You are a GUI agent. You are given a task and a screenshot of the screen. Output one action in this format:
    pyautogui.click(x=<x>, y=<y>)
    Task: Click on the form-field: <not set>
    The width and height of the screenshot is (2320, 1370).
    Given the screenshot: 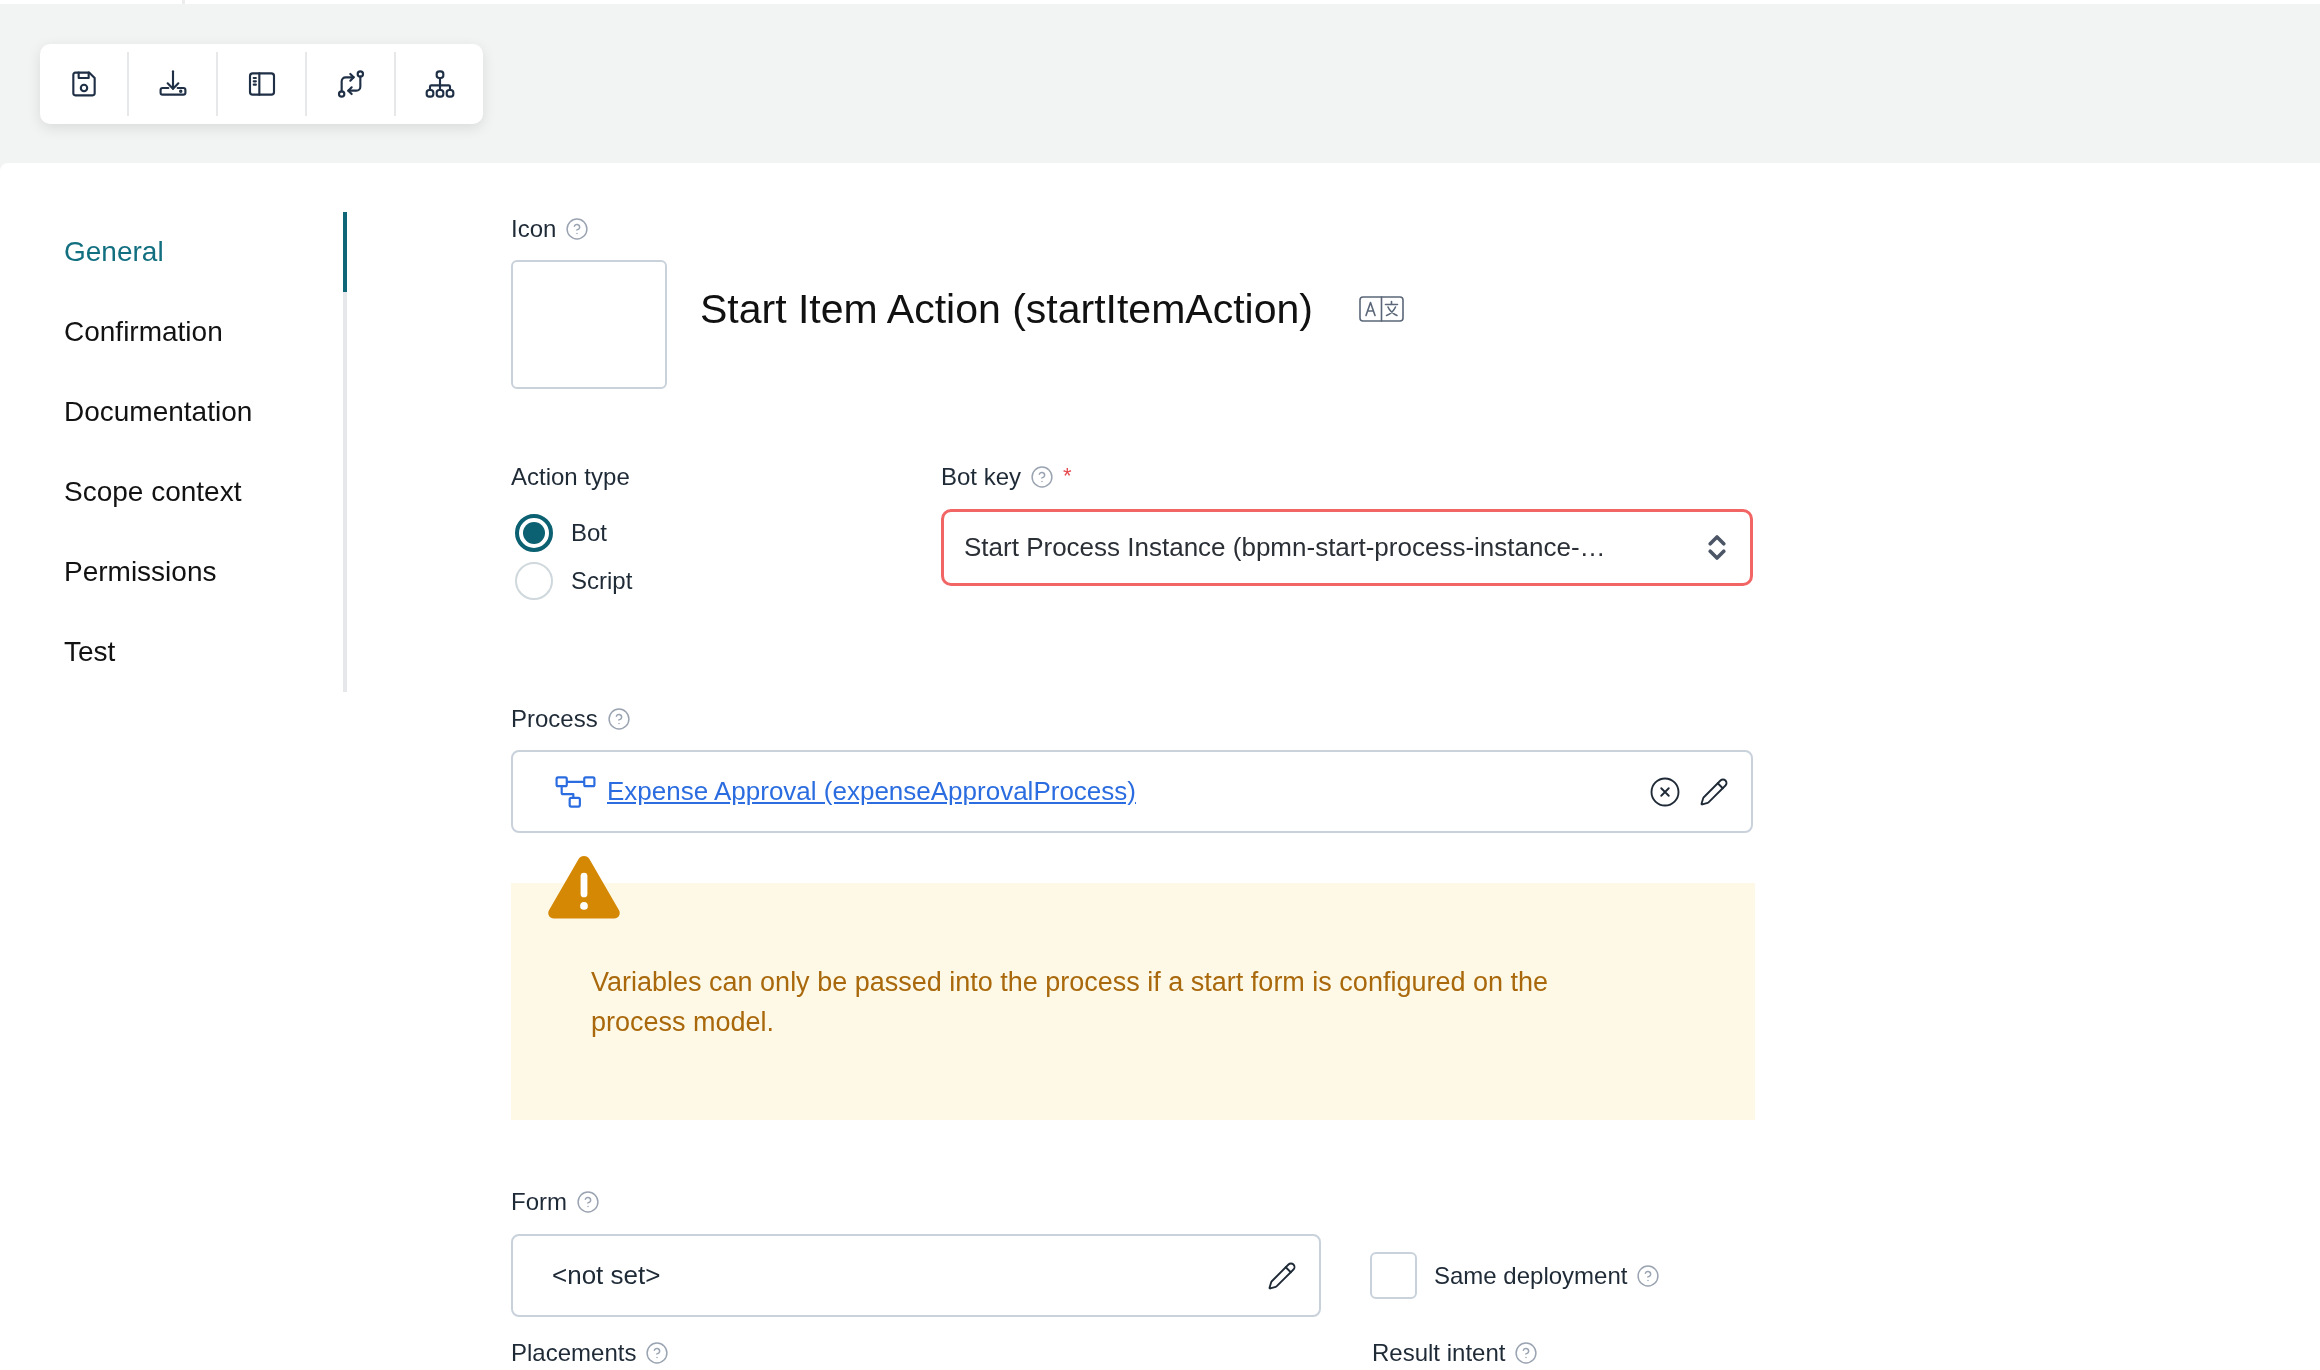 What is the action you would take?
    pyautogui.click(x=916, y=1275)
    